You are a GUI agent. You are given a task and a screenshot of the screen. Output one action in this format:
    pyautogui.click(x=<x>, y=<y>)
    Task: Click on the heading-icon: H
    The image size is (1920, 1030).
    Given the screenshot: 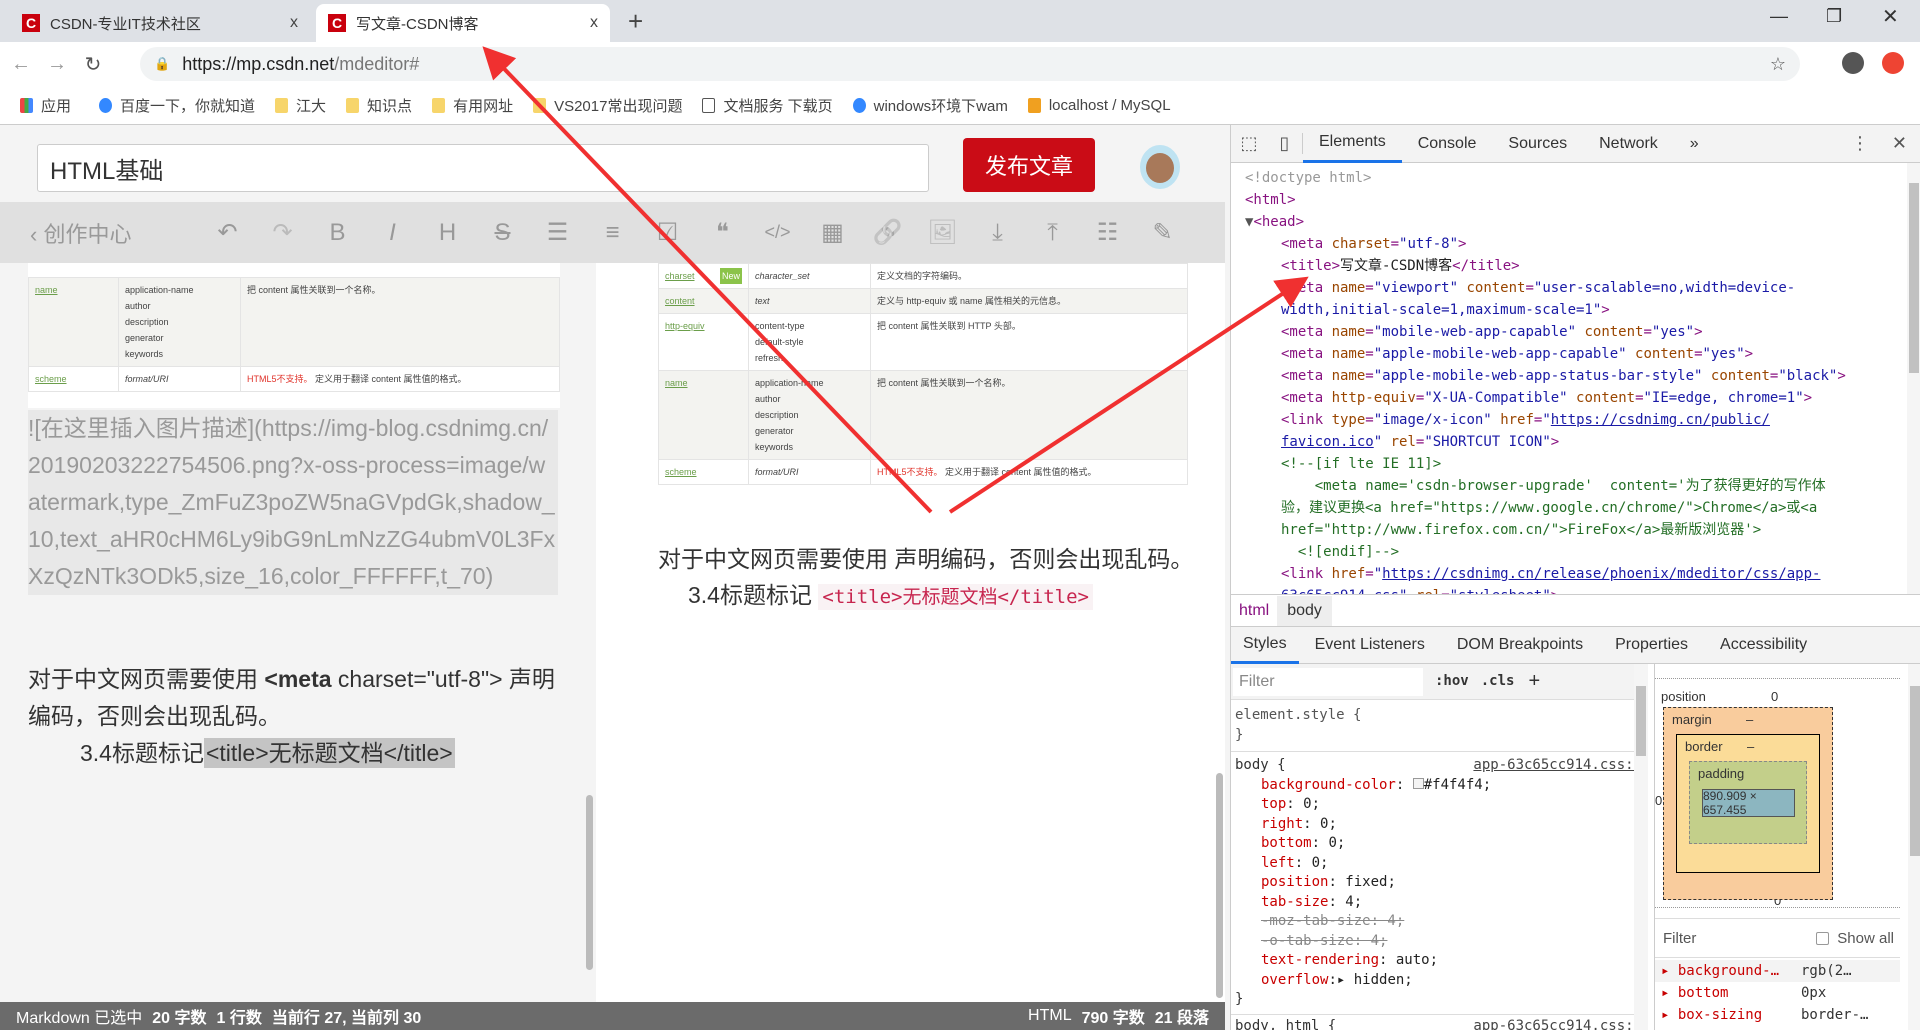 What is the action you would take?
    pyautogui.click(x=447, y=233)
    